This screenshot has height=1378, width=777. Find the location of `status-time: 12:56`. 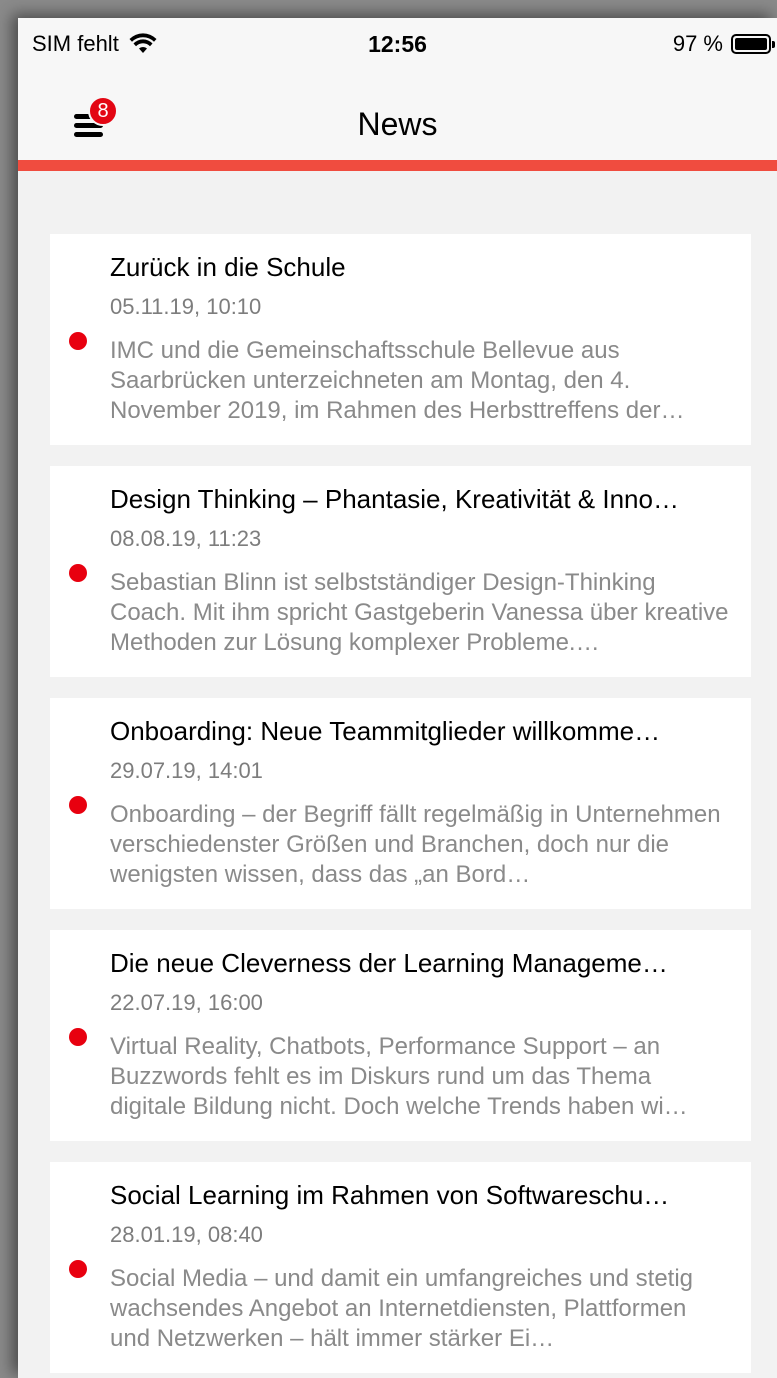

status-time: 12:56 is located at coordinates (397, 44).